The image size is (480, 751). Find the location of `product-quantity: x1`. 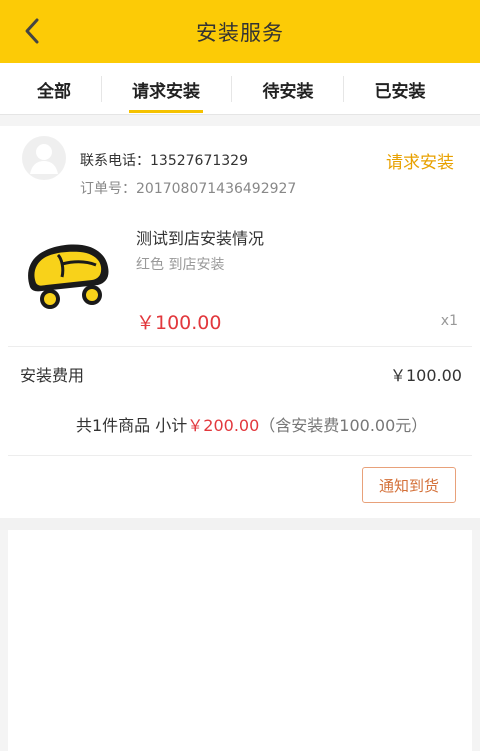

product-quantity: x1 is located at coordinates (449, 321).